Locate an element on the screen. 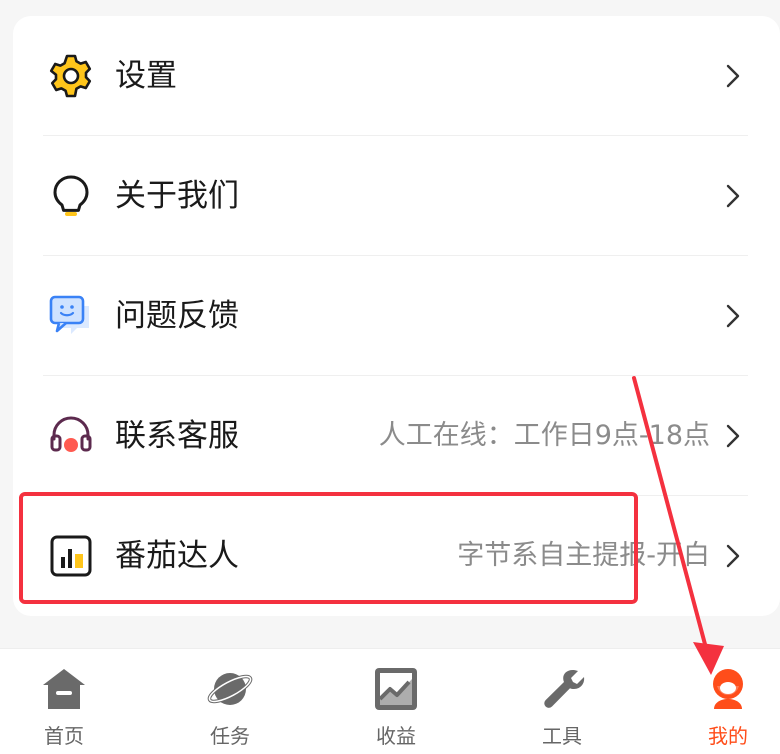  menu-item-label: 设置 is located at coordinates (146, 76).